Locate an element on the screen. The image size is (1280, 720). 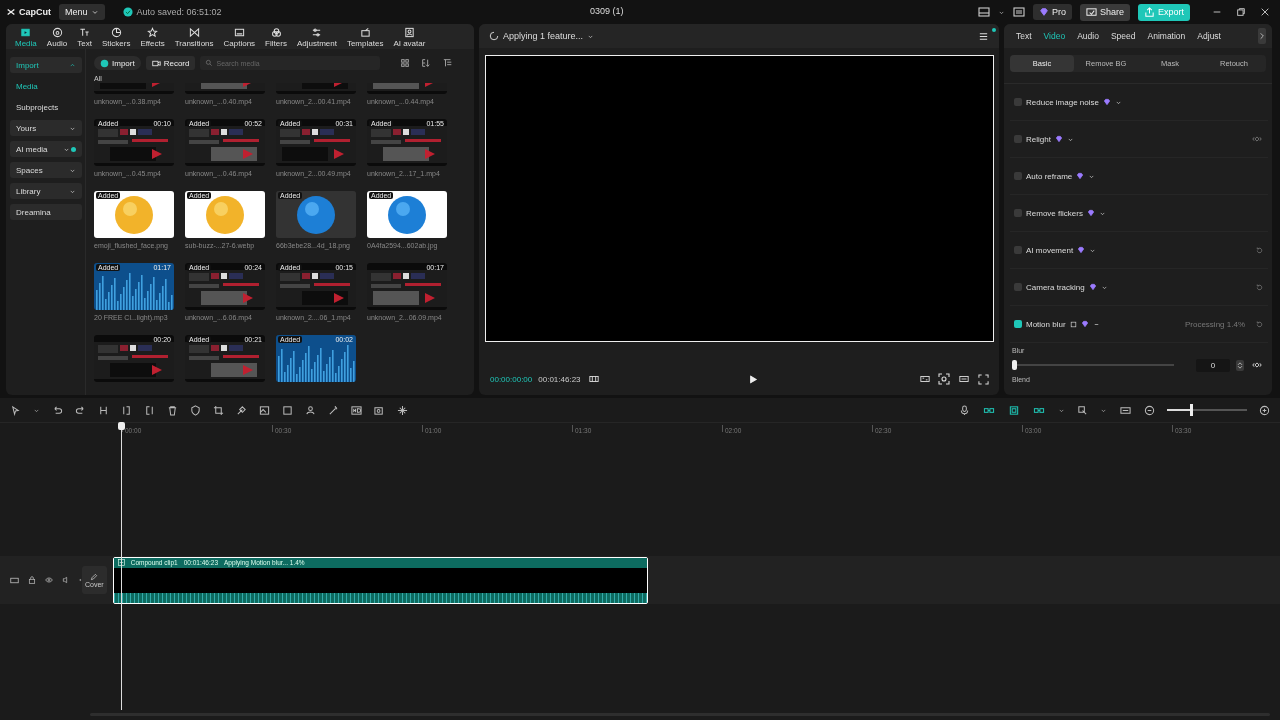
ratio-icon is located at coordinates (964, 379).